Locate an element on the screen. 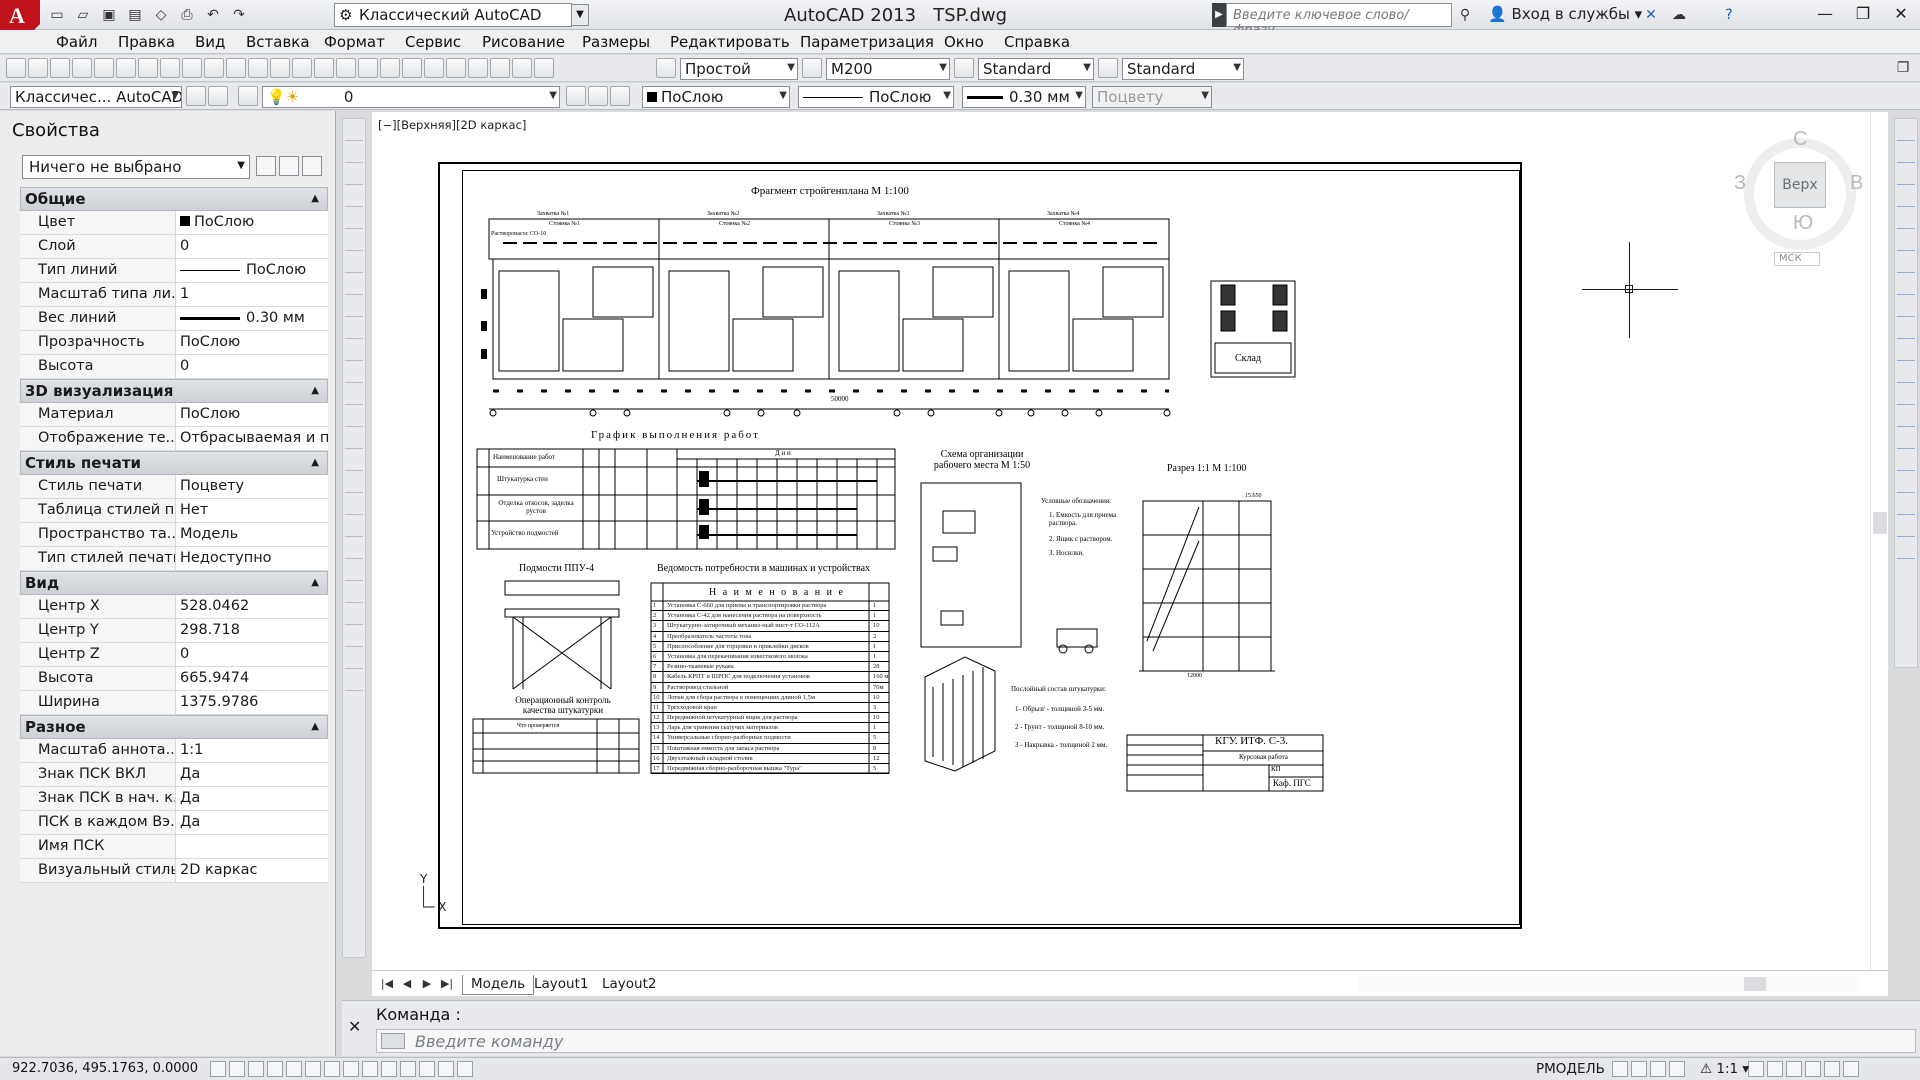 The width and height of the screenshot is (1920, 1080). linetype-select: ПоСлою ▼ is located at coordinates (876, 97).